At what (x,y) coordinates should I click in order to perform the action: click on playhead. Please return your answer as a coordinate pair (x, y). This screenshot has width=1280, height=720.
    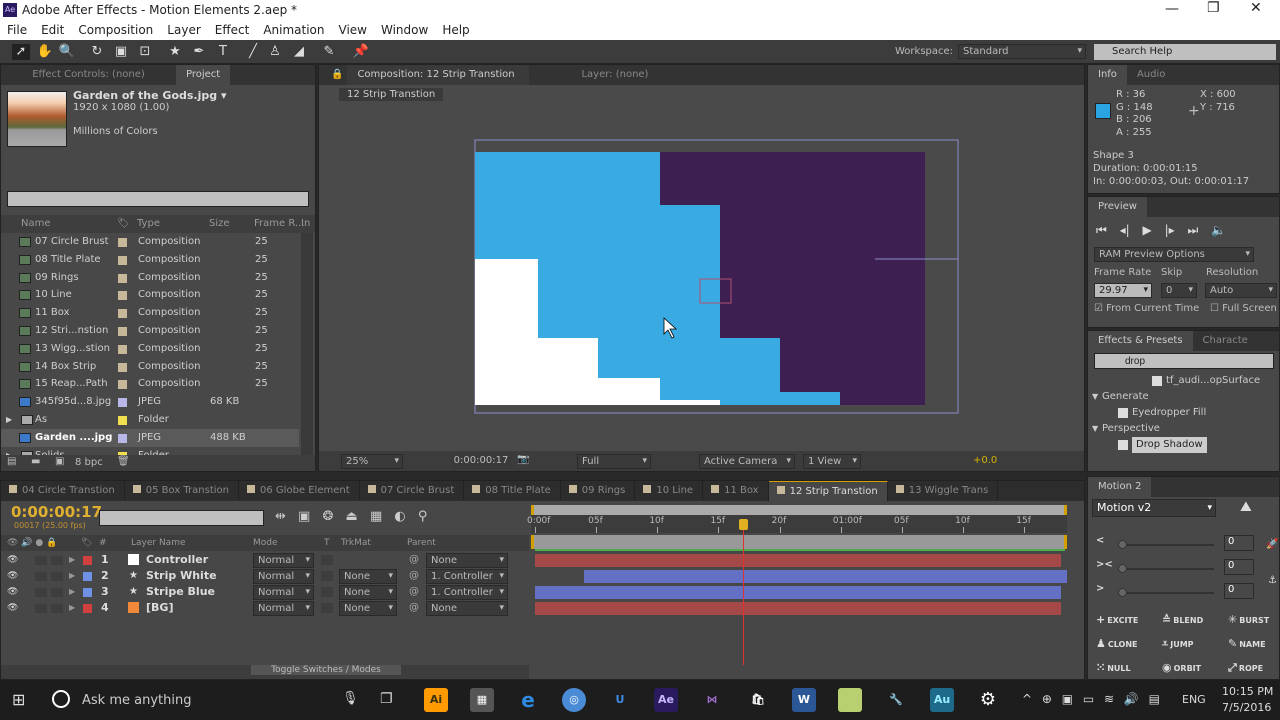
    Looking at the image, I should click on (743, 592).